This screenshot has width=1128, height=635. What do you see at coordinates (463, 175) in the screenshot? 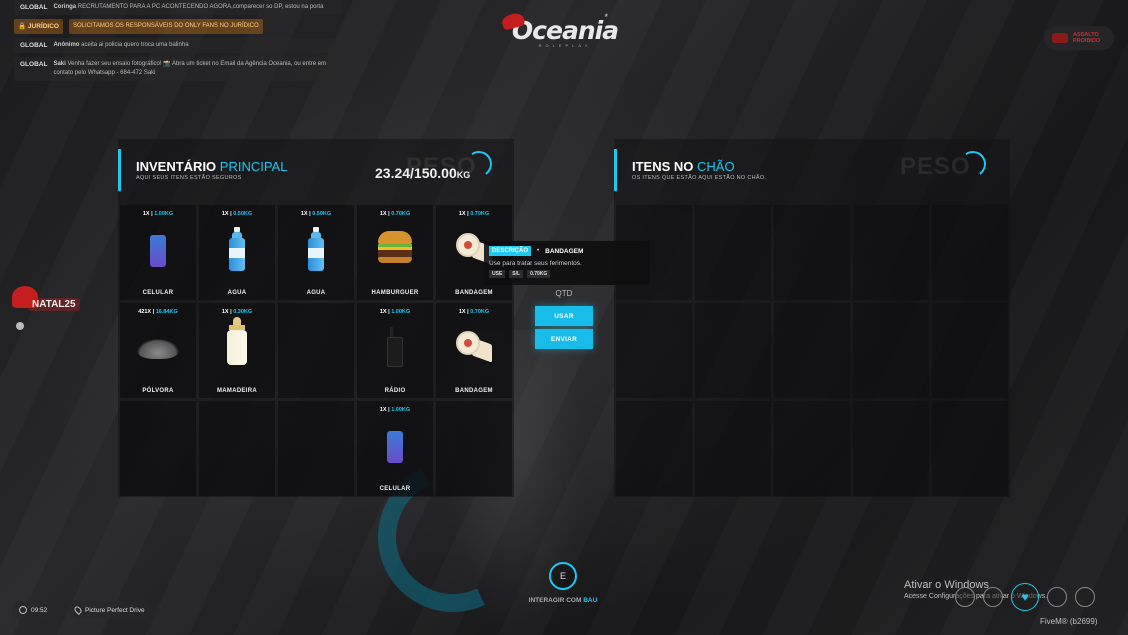
I see `inventory-weight-unit: KG` at bounding box center [463, 175].